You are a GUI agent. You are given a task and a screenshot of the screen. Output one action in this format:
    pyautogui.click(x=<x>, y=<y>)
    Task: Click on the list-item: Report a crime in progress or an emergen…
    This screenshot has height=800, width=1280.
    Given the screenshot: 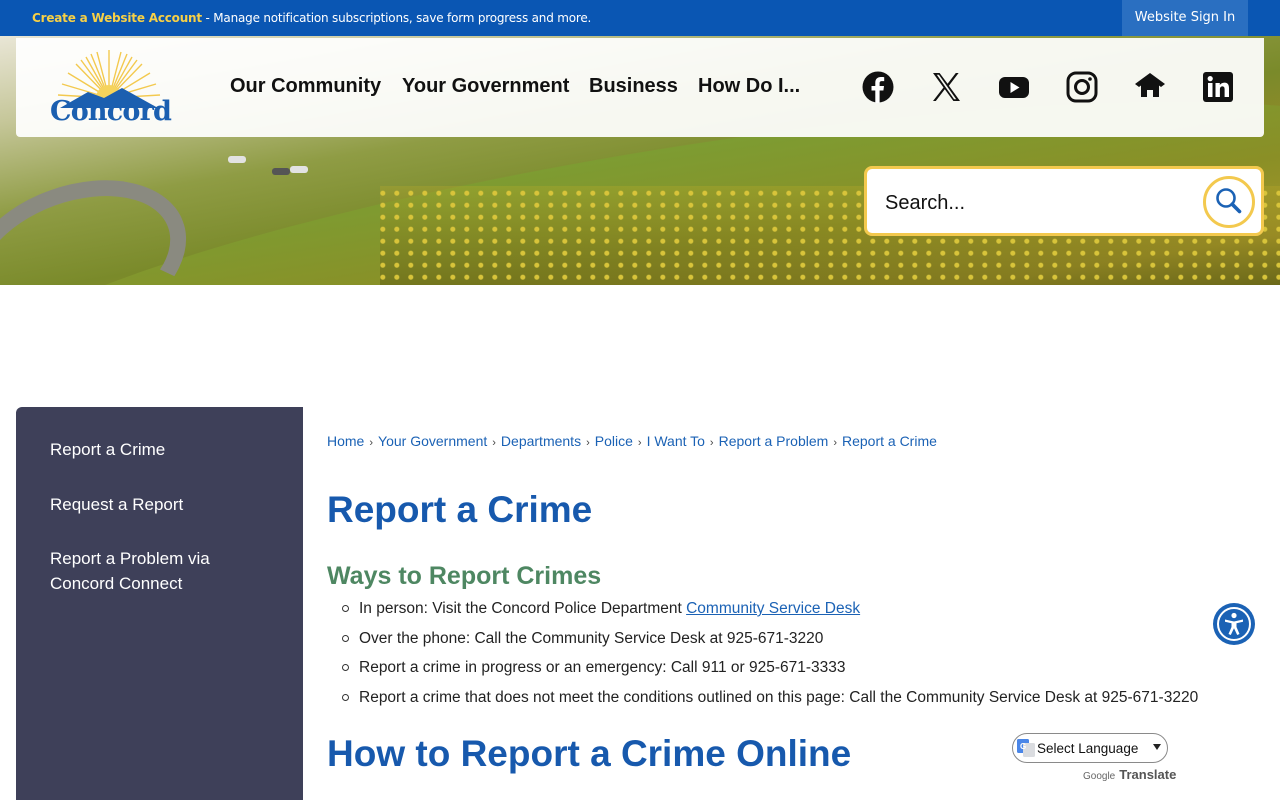 What is the action you would take?
    pyautogui.click(x=769, y=671)
    